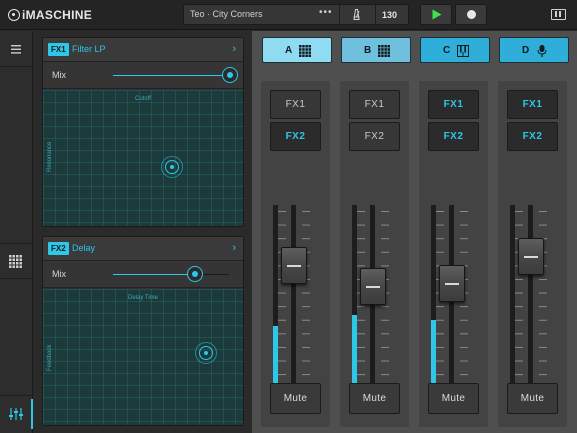 The height and width of the screenshot is (433, 577). What do you see at coordinates (368, 50) in the screenshot?
I see `group-label: B` at bounding box center [368, 50].